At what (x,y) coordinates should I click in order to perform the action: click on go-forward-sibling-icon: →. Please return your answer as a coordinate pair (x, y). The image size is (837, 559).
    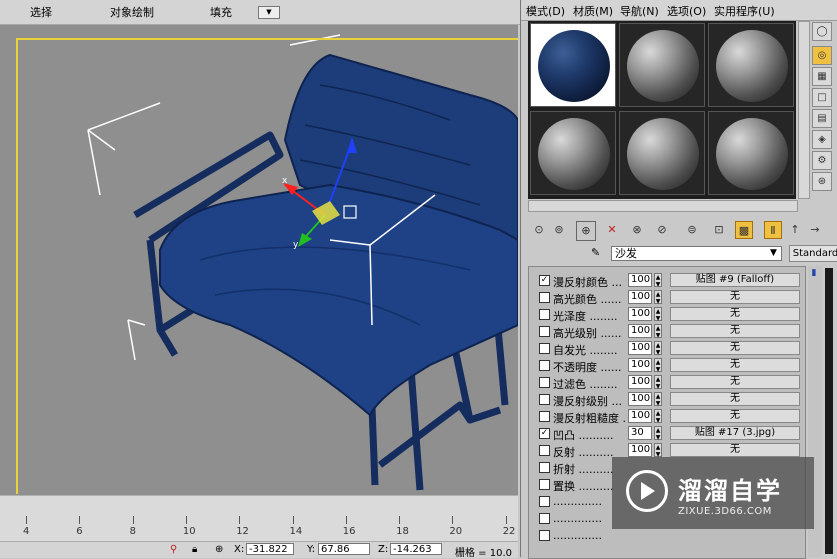
    Looking at the image, I should click on (815, 230).